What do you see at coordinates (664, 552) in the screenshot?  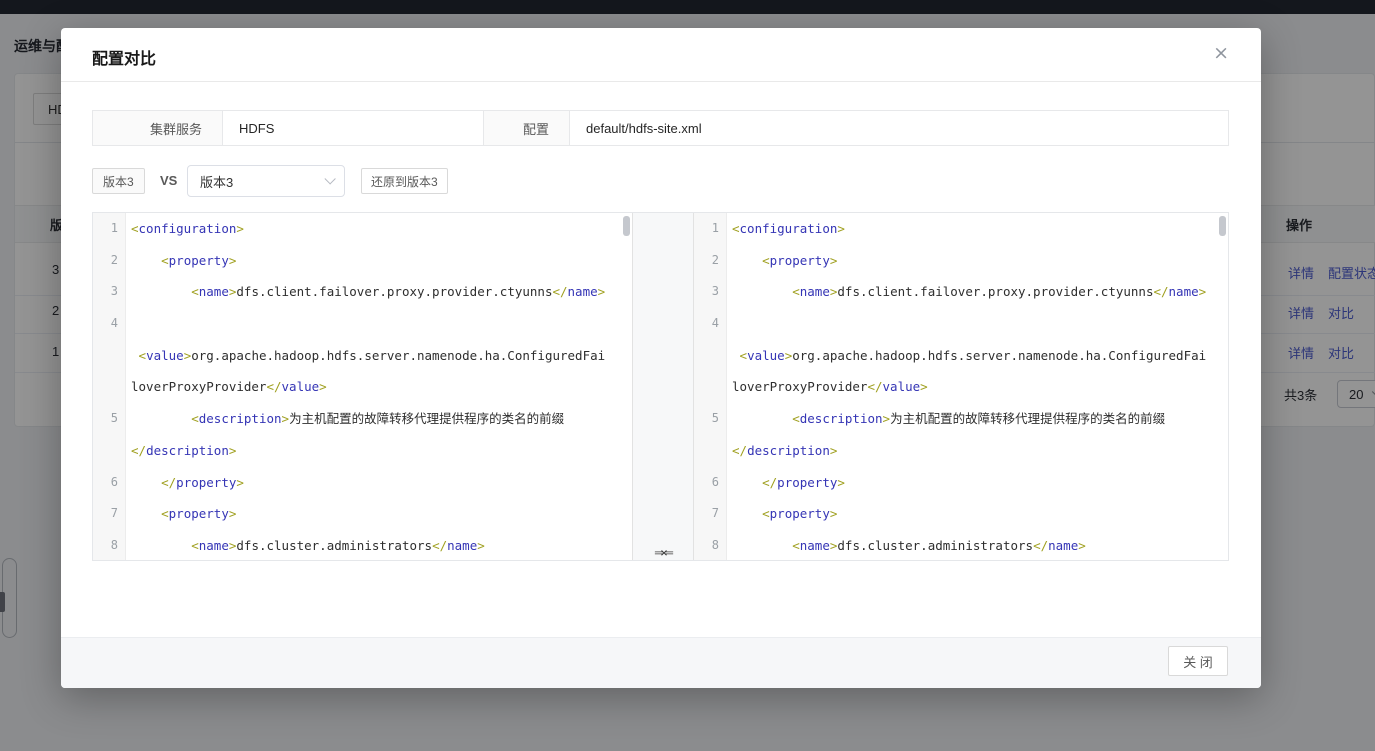 I see `merge-collapse-icon: ⇒⇐` at bounding box center [664, 552].